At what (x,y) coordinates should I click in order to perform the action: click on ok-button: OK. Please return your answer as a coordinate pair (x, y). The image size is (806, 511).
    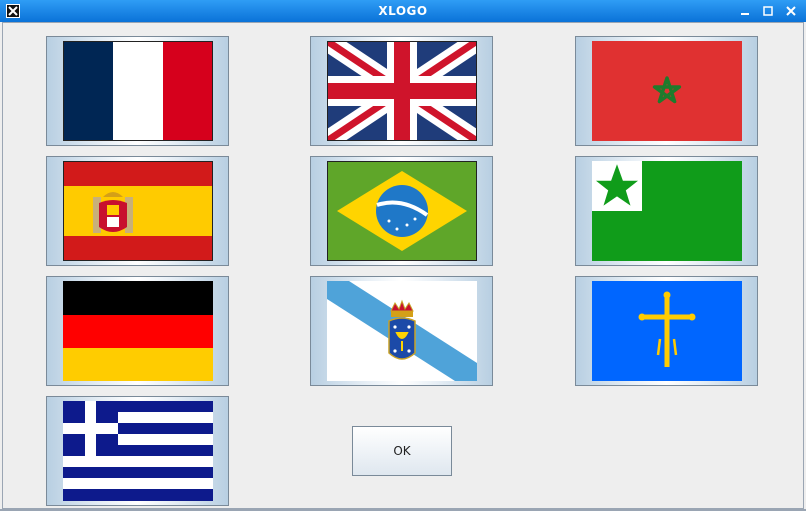
    Looking at the image, I should click on (402, 451).